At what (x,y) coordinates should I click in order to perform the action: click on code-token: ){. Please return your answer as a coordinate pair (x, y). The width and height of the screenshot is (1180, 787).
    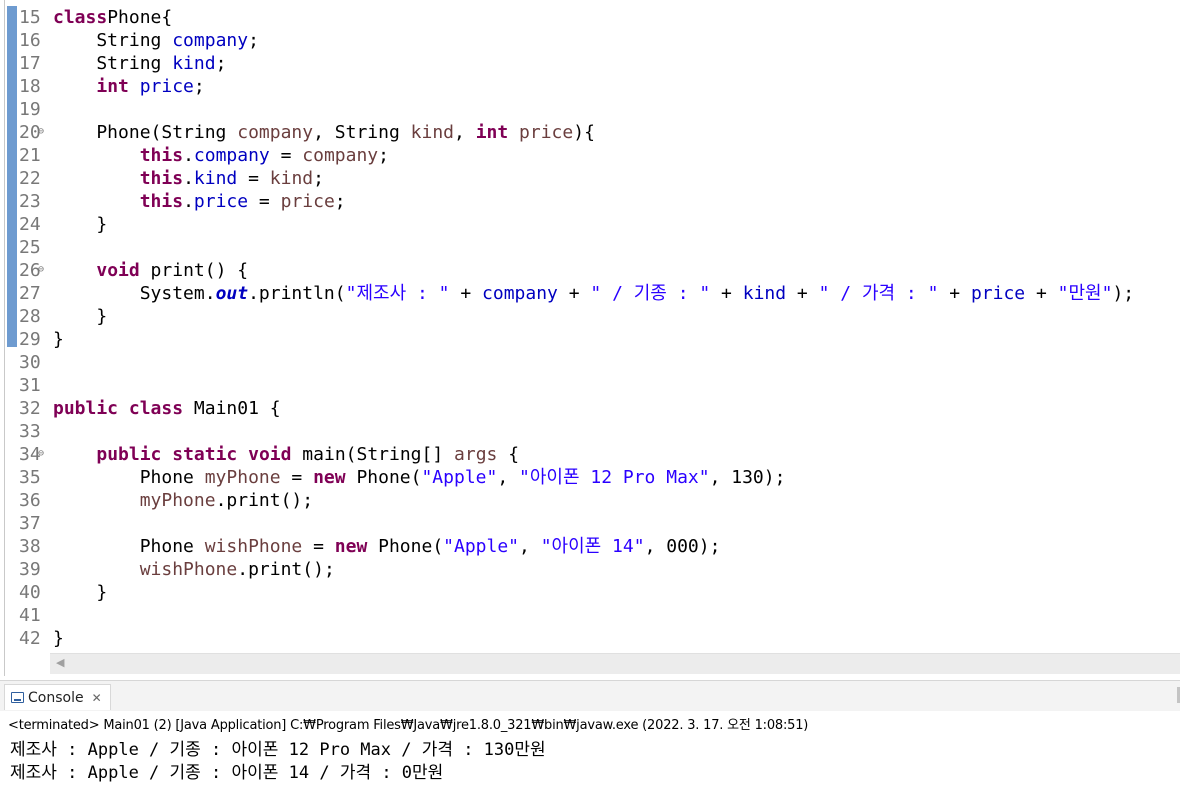
    Looking at the image, I should click on (584, 132).